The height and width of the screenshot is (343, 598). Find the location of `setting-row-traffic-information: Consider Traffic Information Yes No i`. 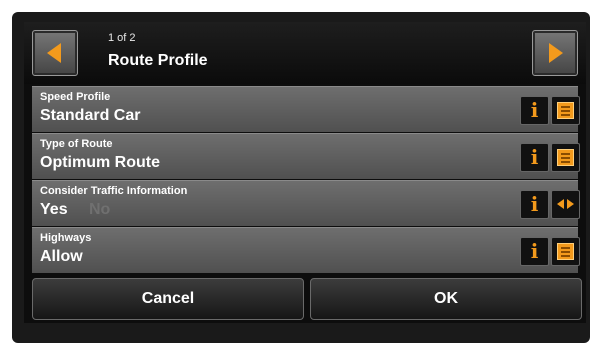

setting-row-traffic-information: Consider Traffic Information Yes No i is located at coordinates (306, 203).